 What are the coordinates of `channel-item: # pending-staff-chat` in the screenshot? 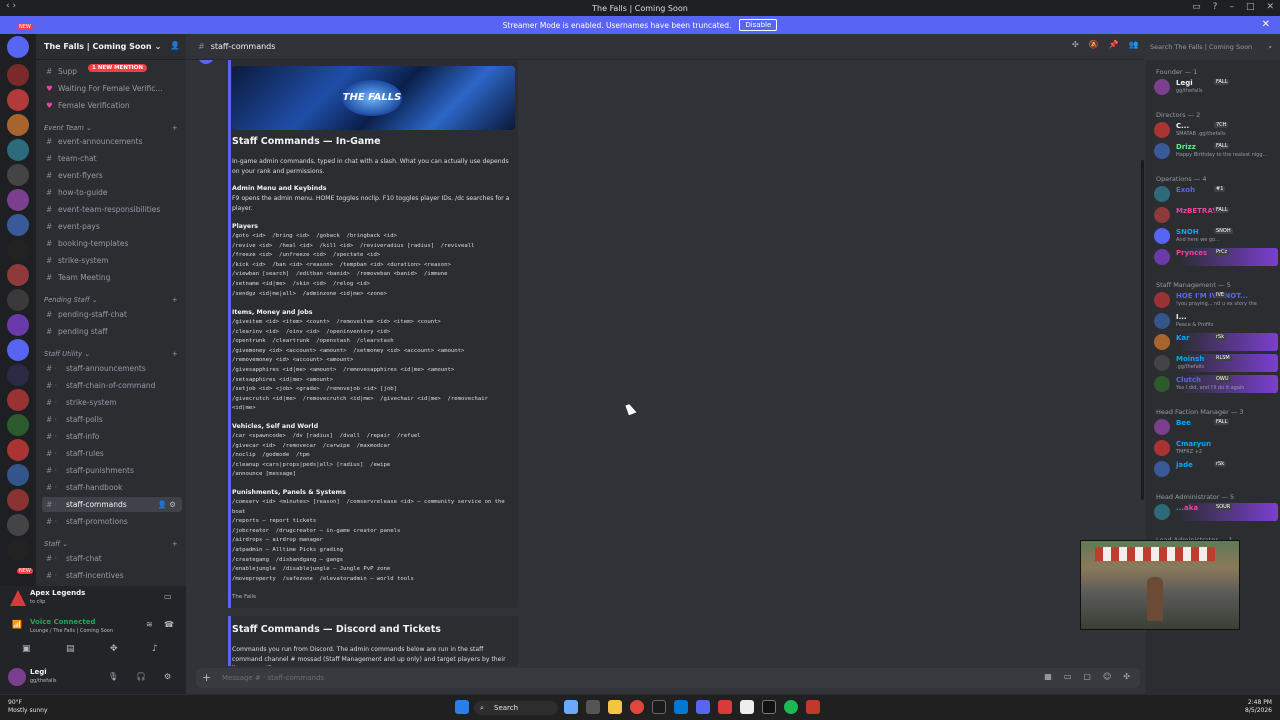 It's located at (112, 314).